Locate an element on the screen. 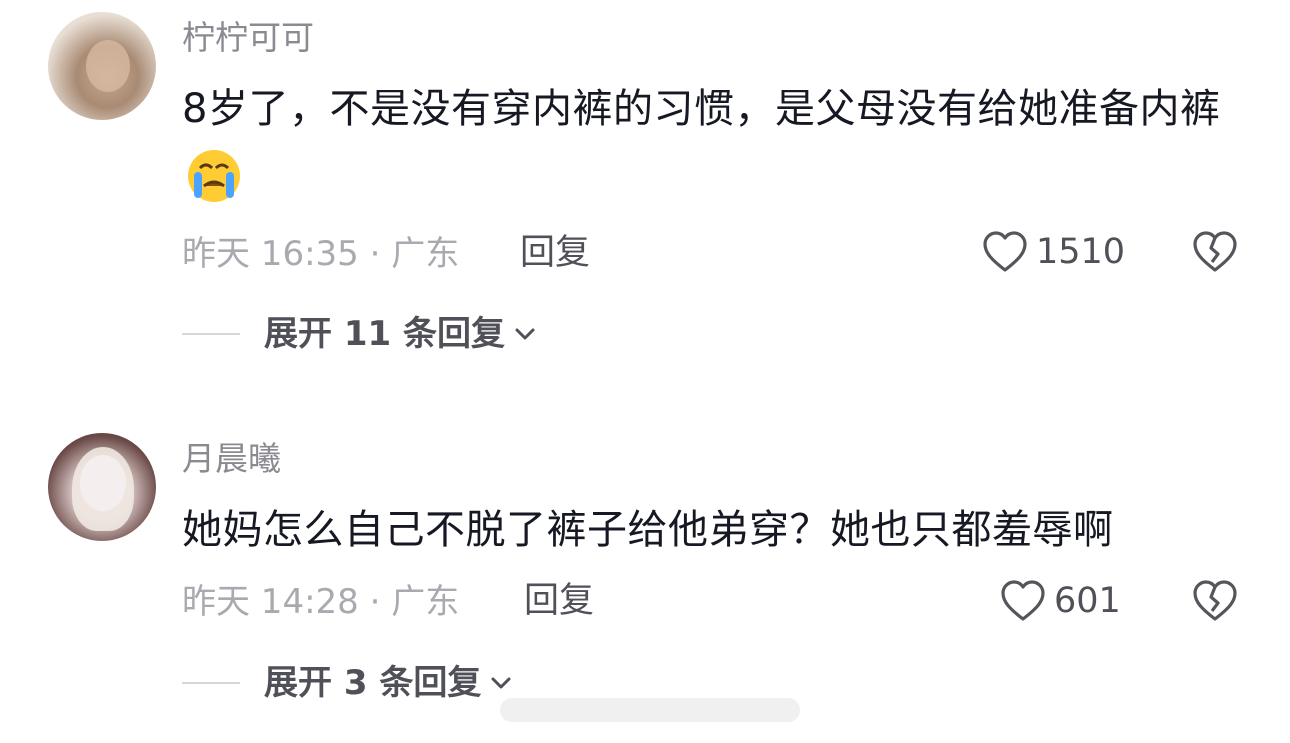  avatar is located at coordinates (102, 487).